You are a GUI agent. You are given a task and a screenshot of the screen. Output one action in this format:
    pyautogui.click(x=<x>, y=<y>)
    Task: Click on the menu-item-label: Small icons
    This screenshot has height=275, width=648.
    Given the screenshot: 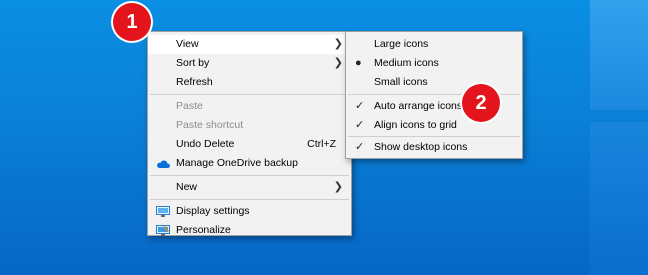 What is the action you would take?
    pyautogui.click(x=401, y=82)
    